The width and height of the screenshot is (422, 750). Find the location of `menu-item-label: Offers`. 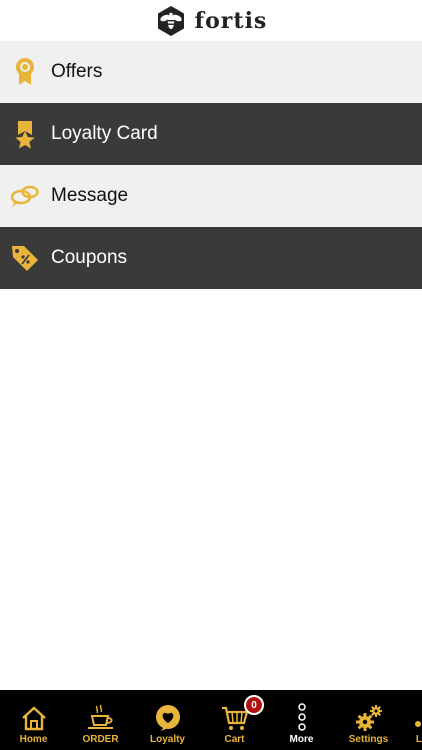

menu-item-label: Offers is located at coordinates (77, 71).